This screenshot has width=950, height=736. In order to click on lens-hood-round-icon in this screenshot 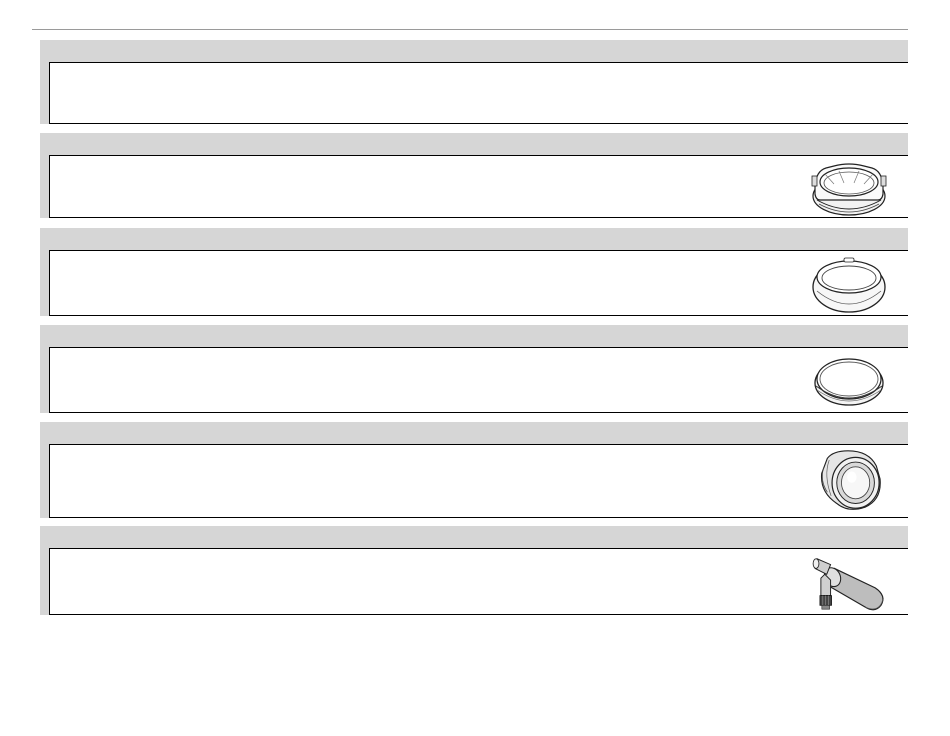, I will do `click(849, 285)`.